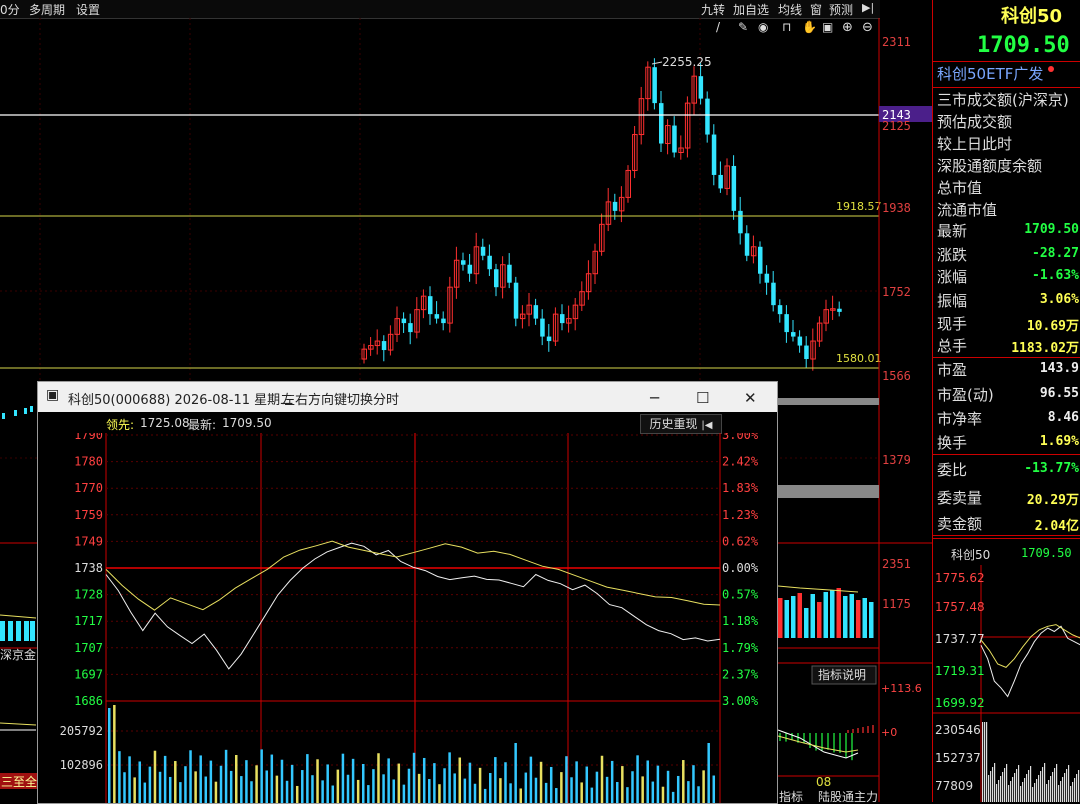 The width and height of the screenshot is (1080, 804). What do you see at coordinates (88, 568) in the screenshot?
I see `price-axis-tick: 1738` at bounding box center [88, 568].